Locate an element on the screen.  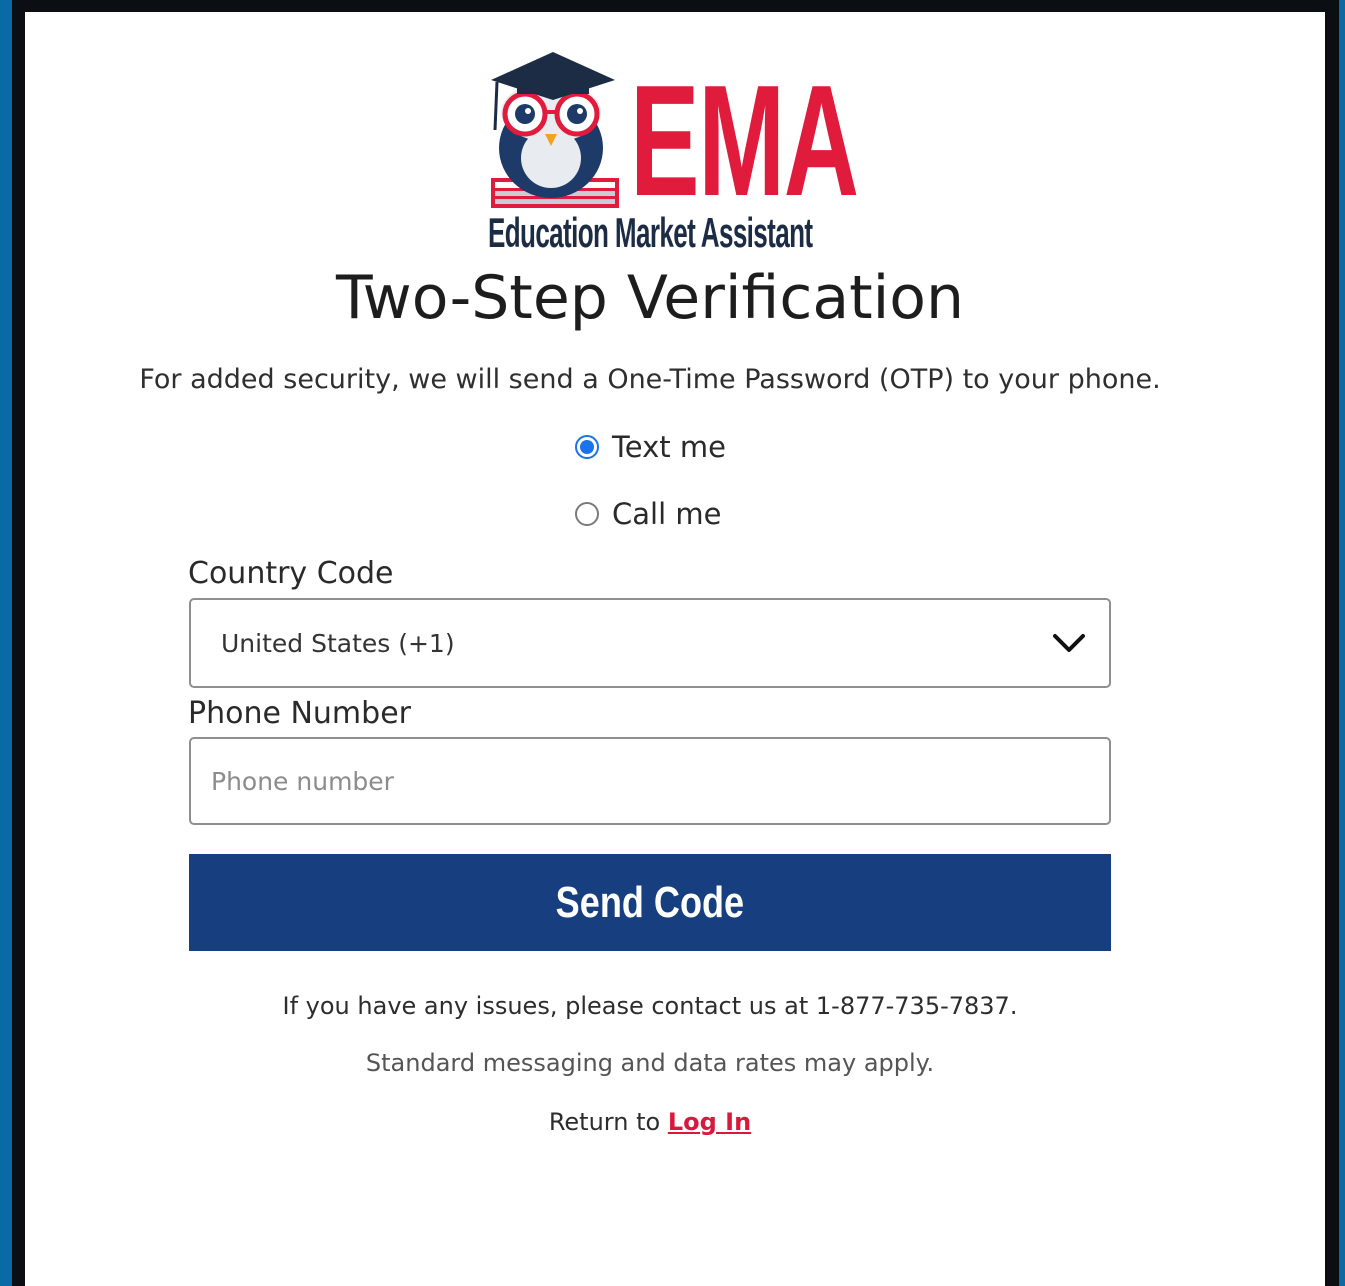
text-me-radio-option: Text me is located at coordinates (650, 447).